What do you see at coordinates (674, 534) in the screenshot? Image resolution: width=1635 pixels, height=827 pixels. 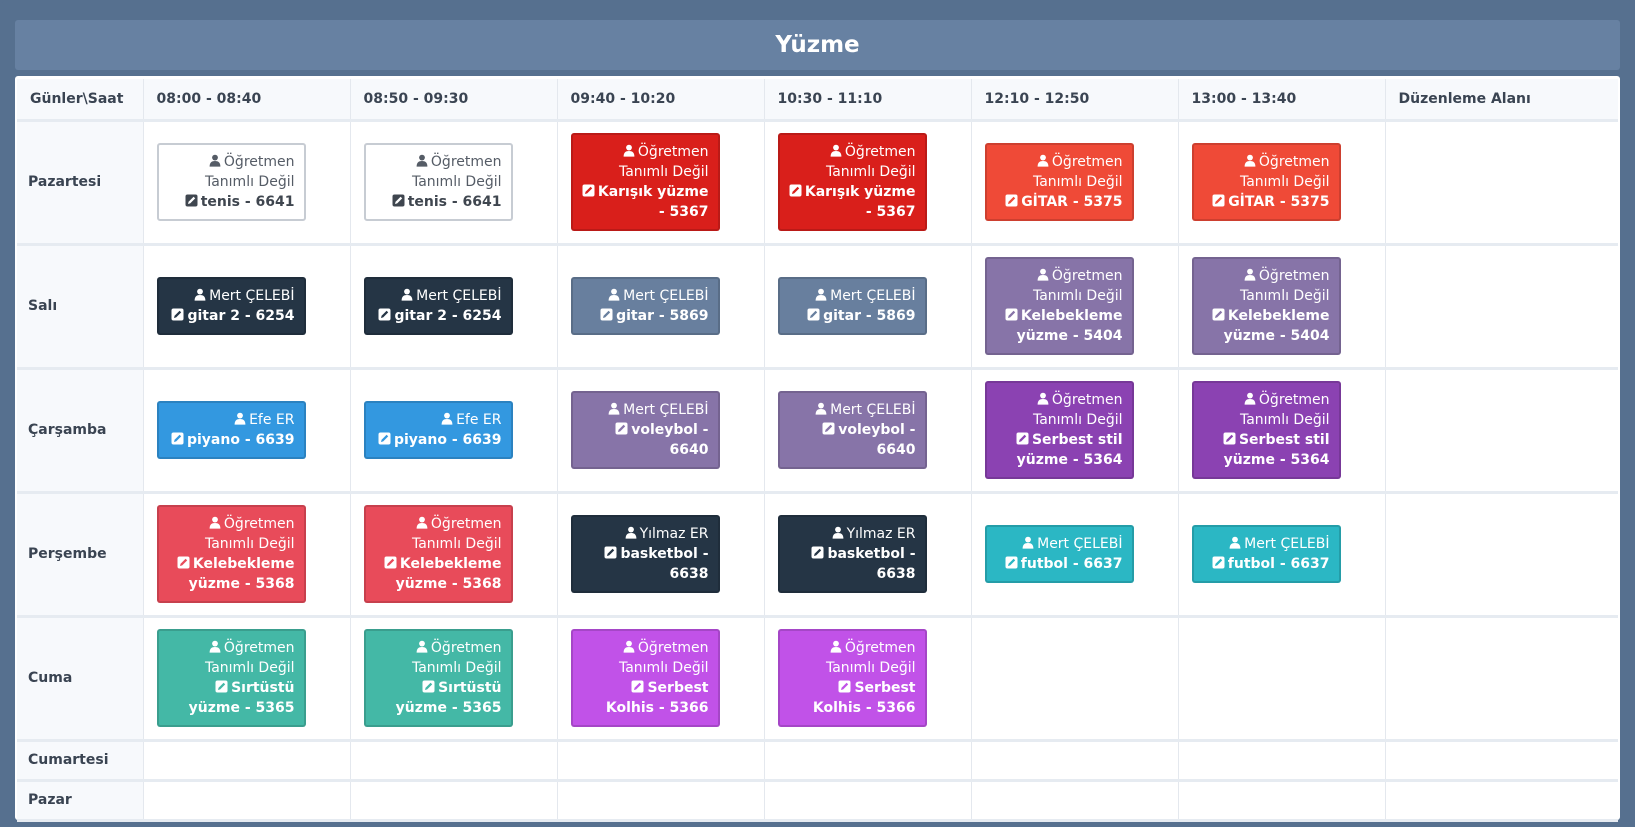 I see `teacher-text: Yılmaz ER` at bounding box center [674, 534].